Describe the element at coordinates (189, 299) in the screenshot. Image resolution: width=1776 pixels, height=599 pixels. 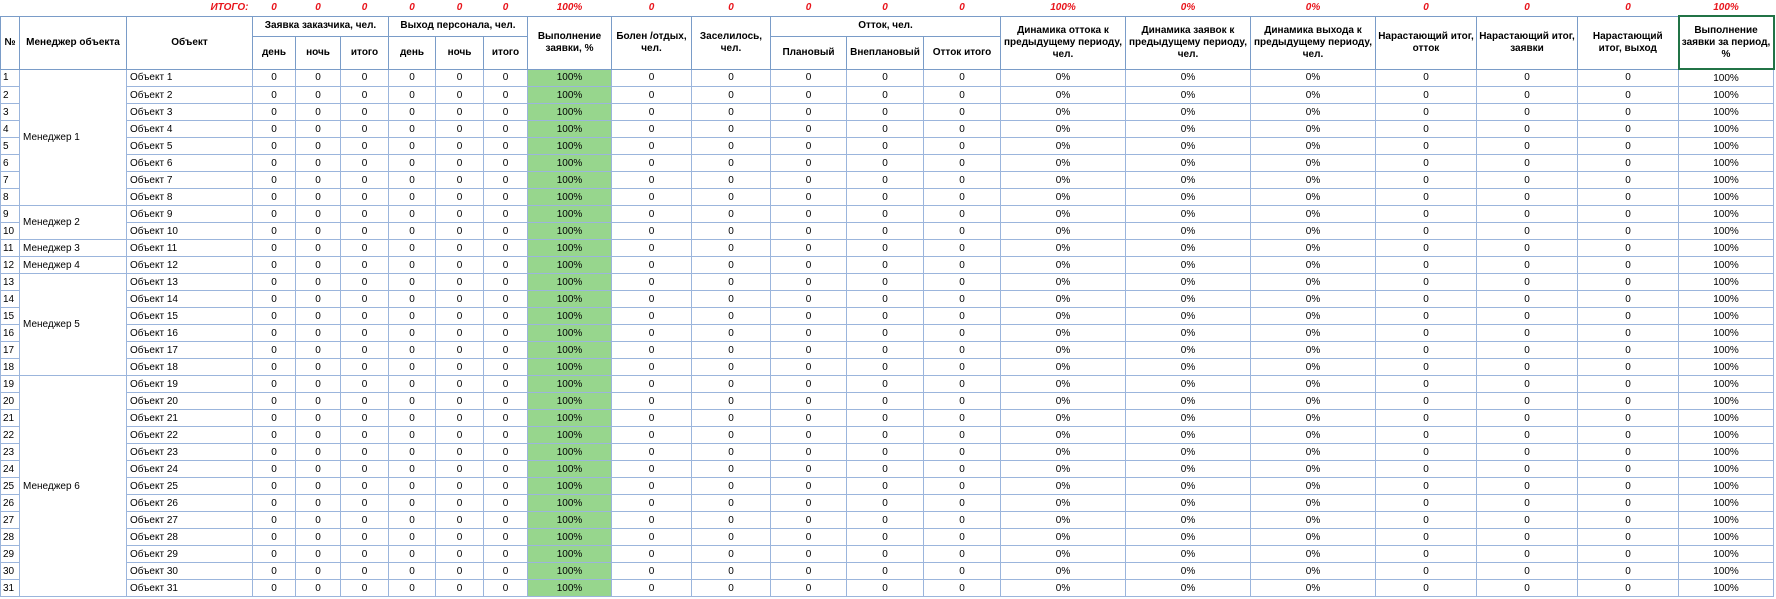
I see `object-cell: Объект 14` at that location.